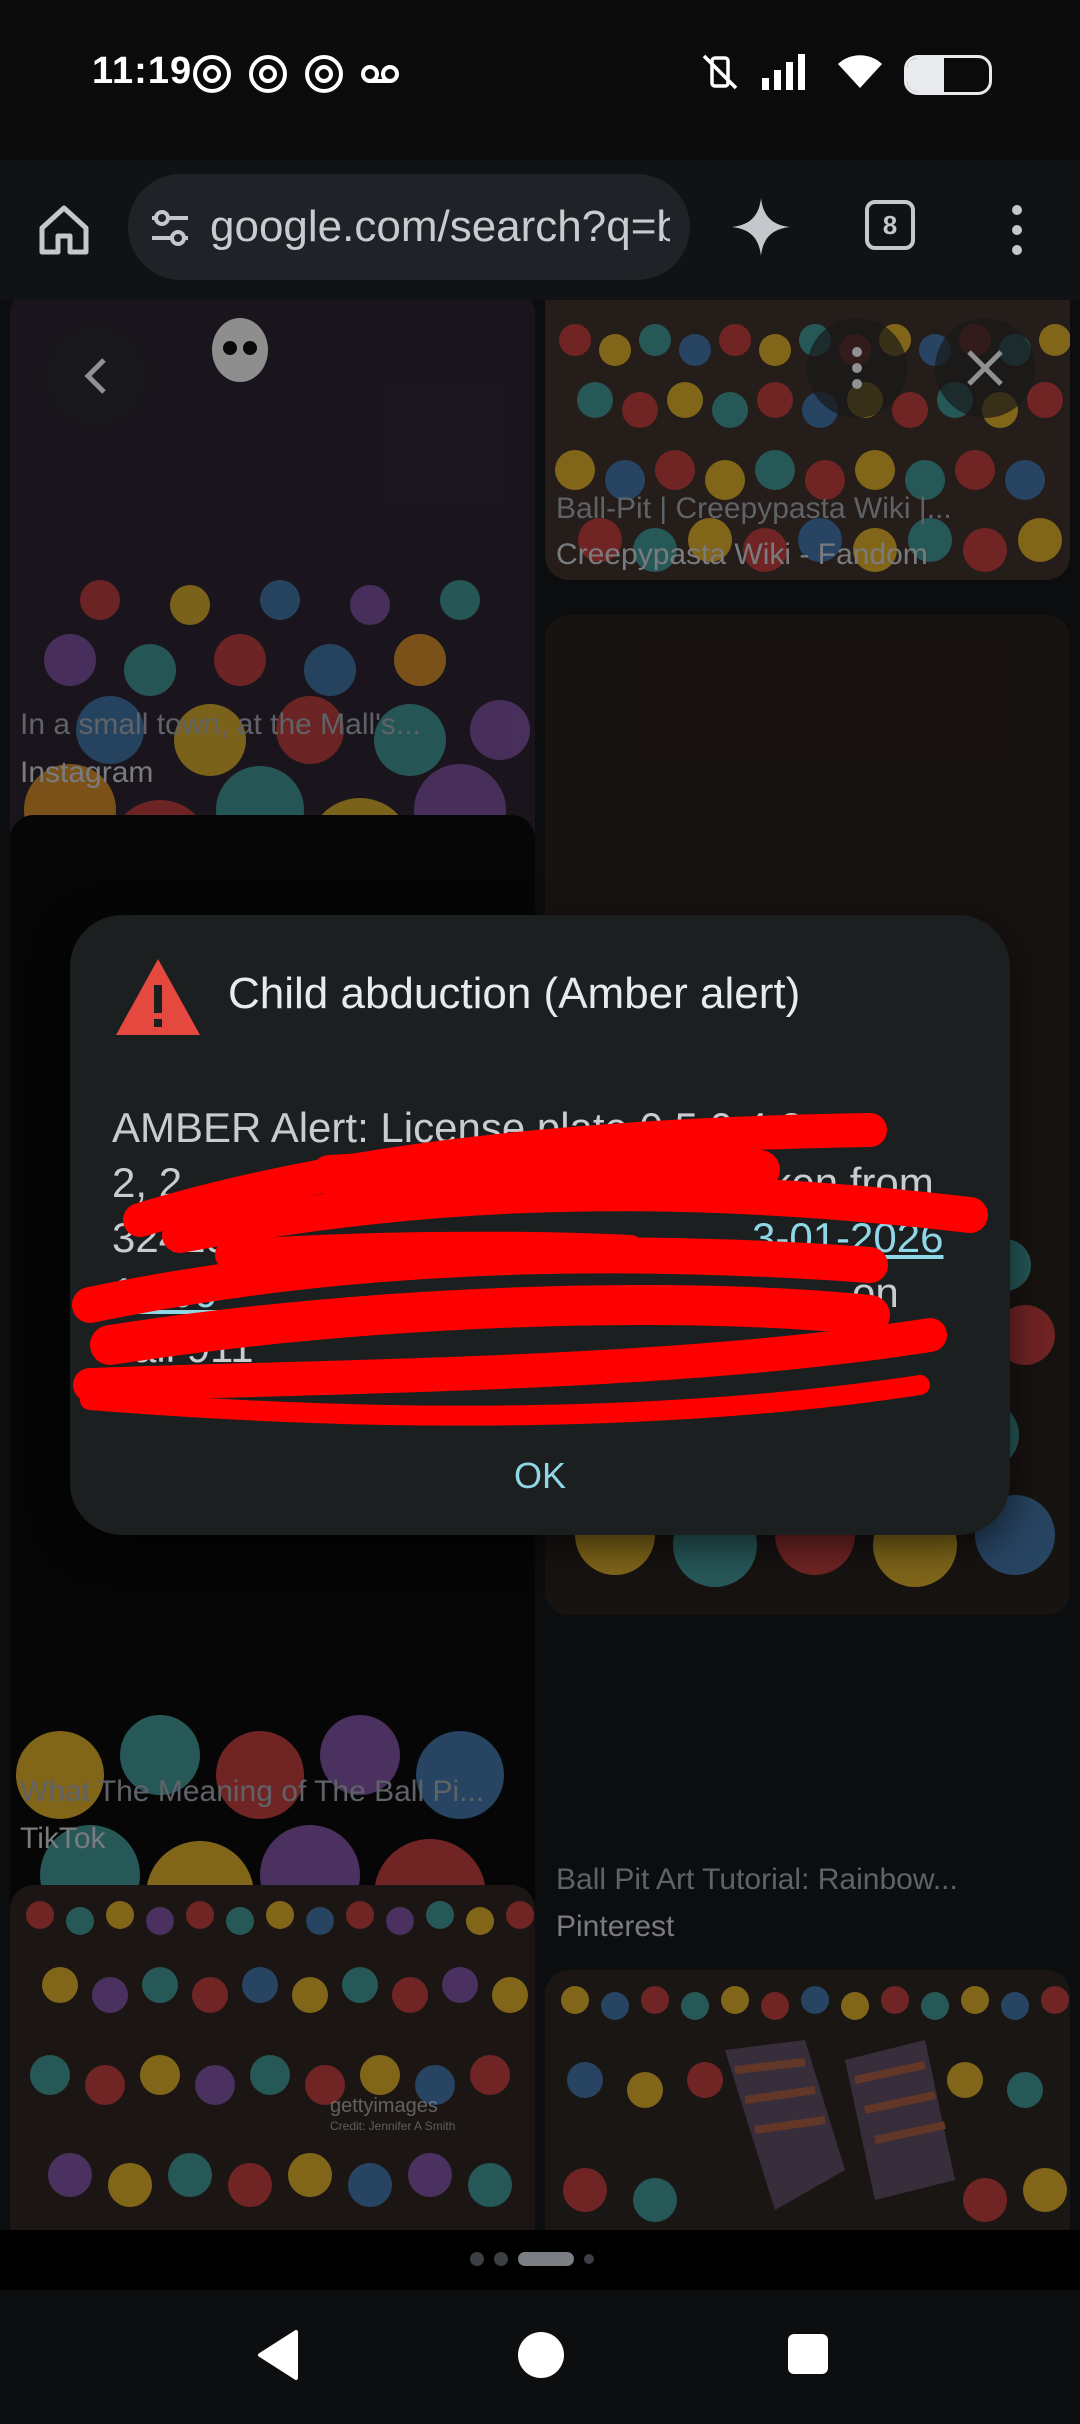 Image resolution: width=1080 pixels, height=2424 pixels. I want to click on more-vert-icon, so click(1017, 230).